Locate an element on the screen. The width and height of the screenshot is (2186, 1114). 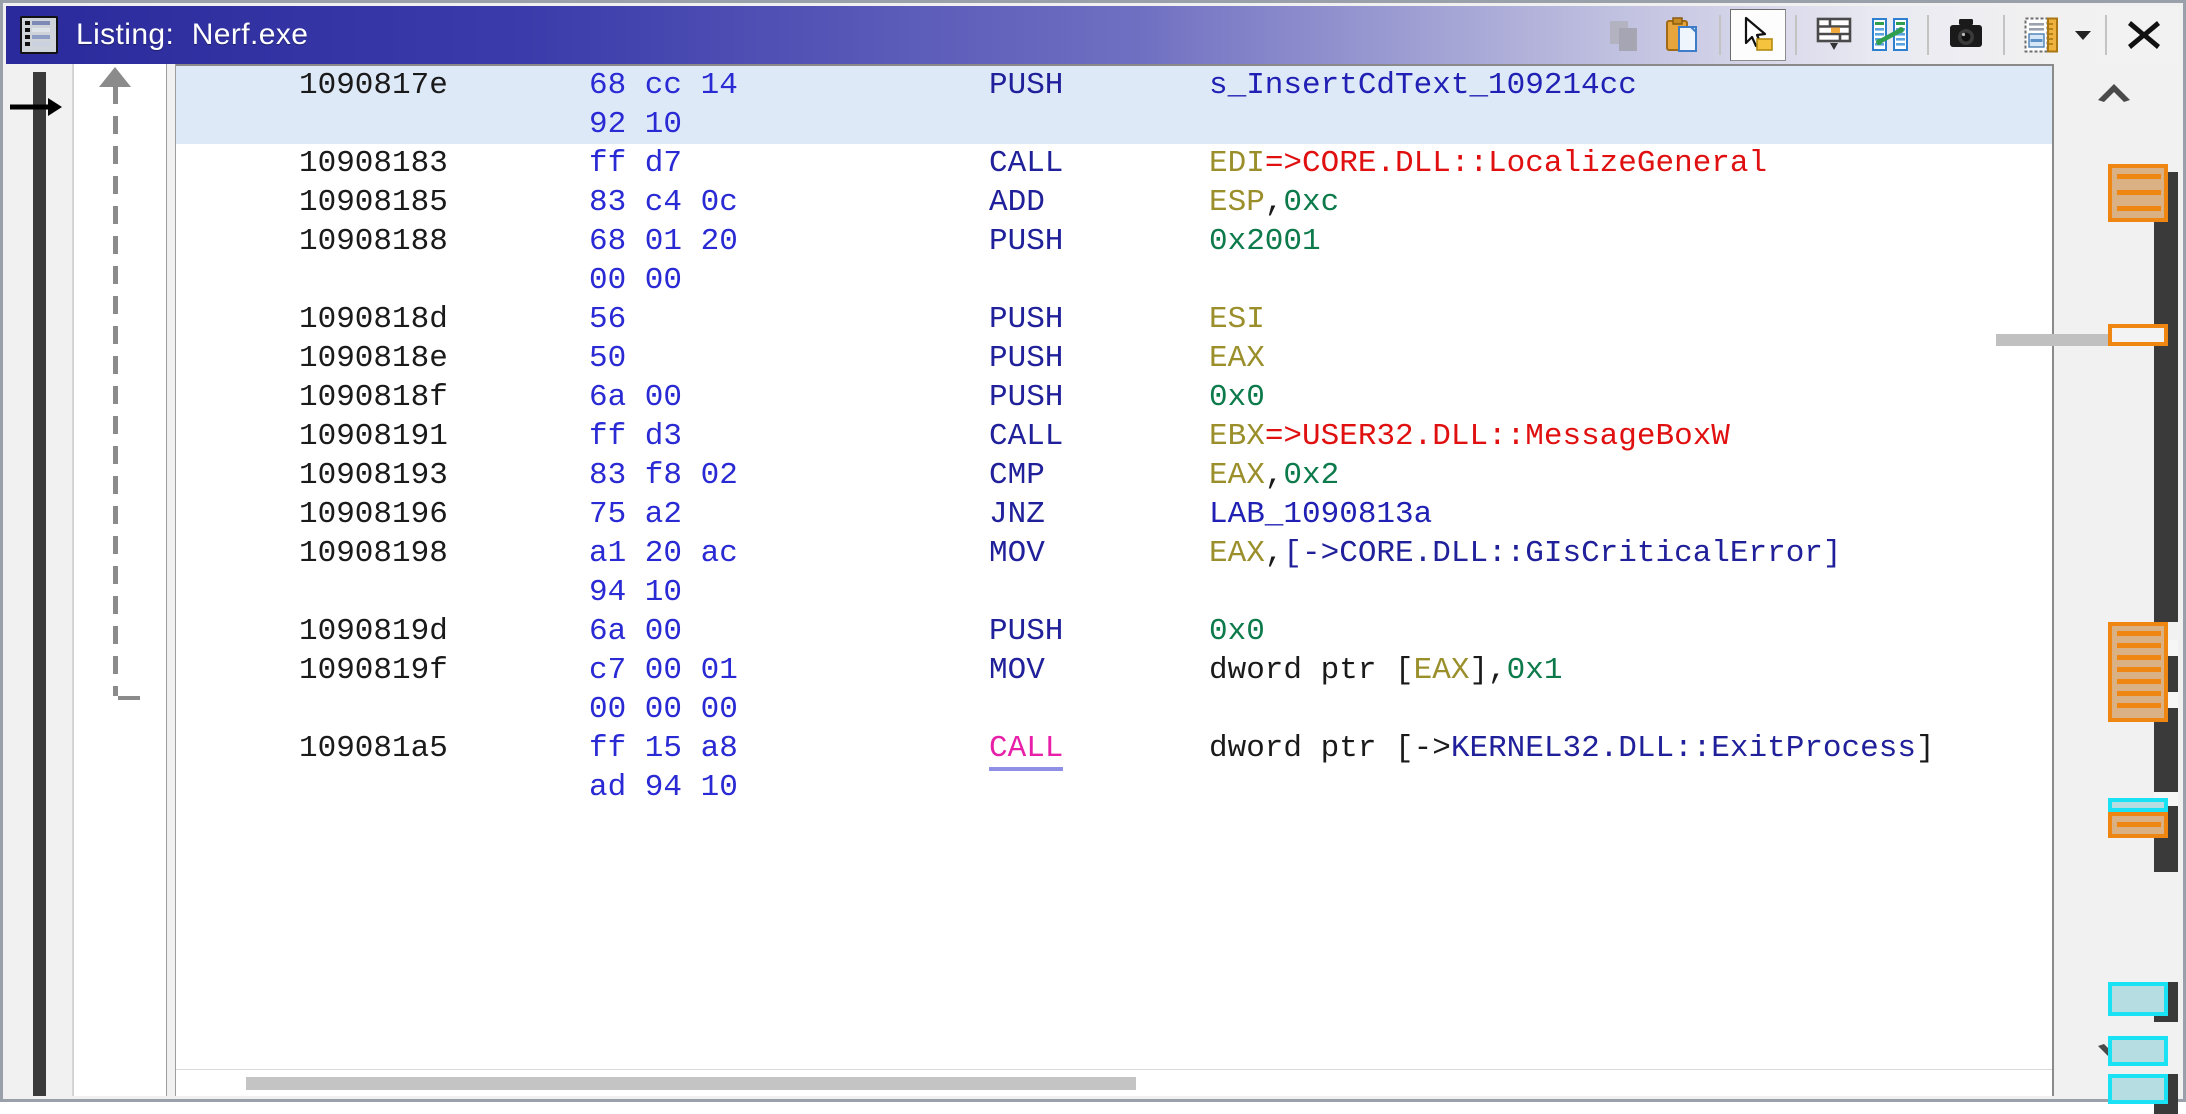
listing-row: 1090818d 56 PUSH ESI is located at coordinates (1114, 319).